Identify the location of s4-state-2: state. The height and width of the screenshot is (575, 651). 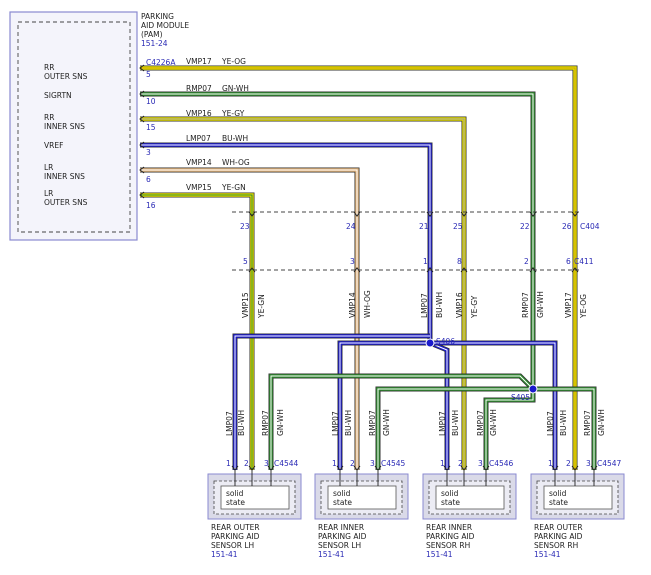
(558, 502).